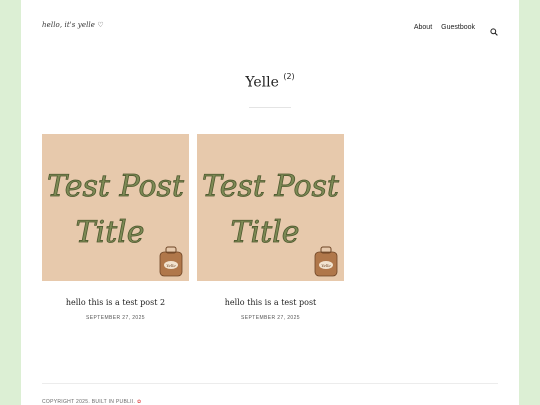  I want to click on archive-heading: Yelle (2), so click(270, 81).